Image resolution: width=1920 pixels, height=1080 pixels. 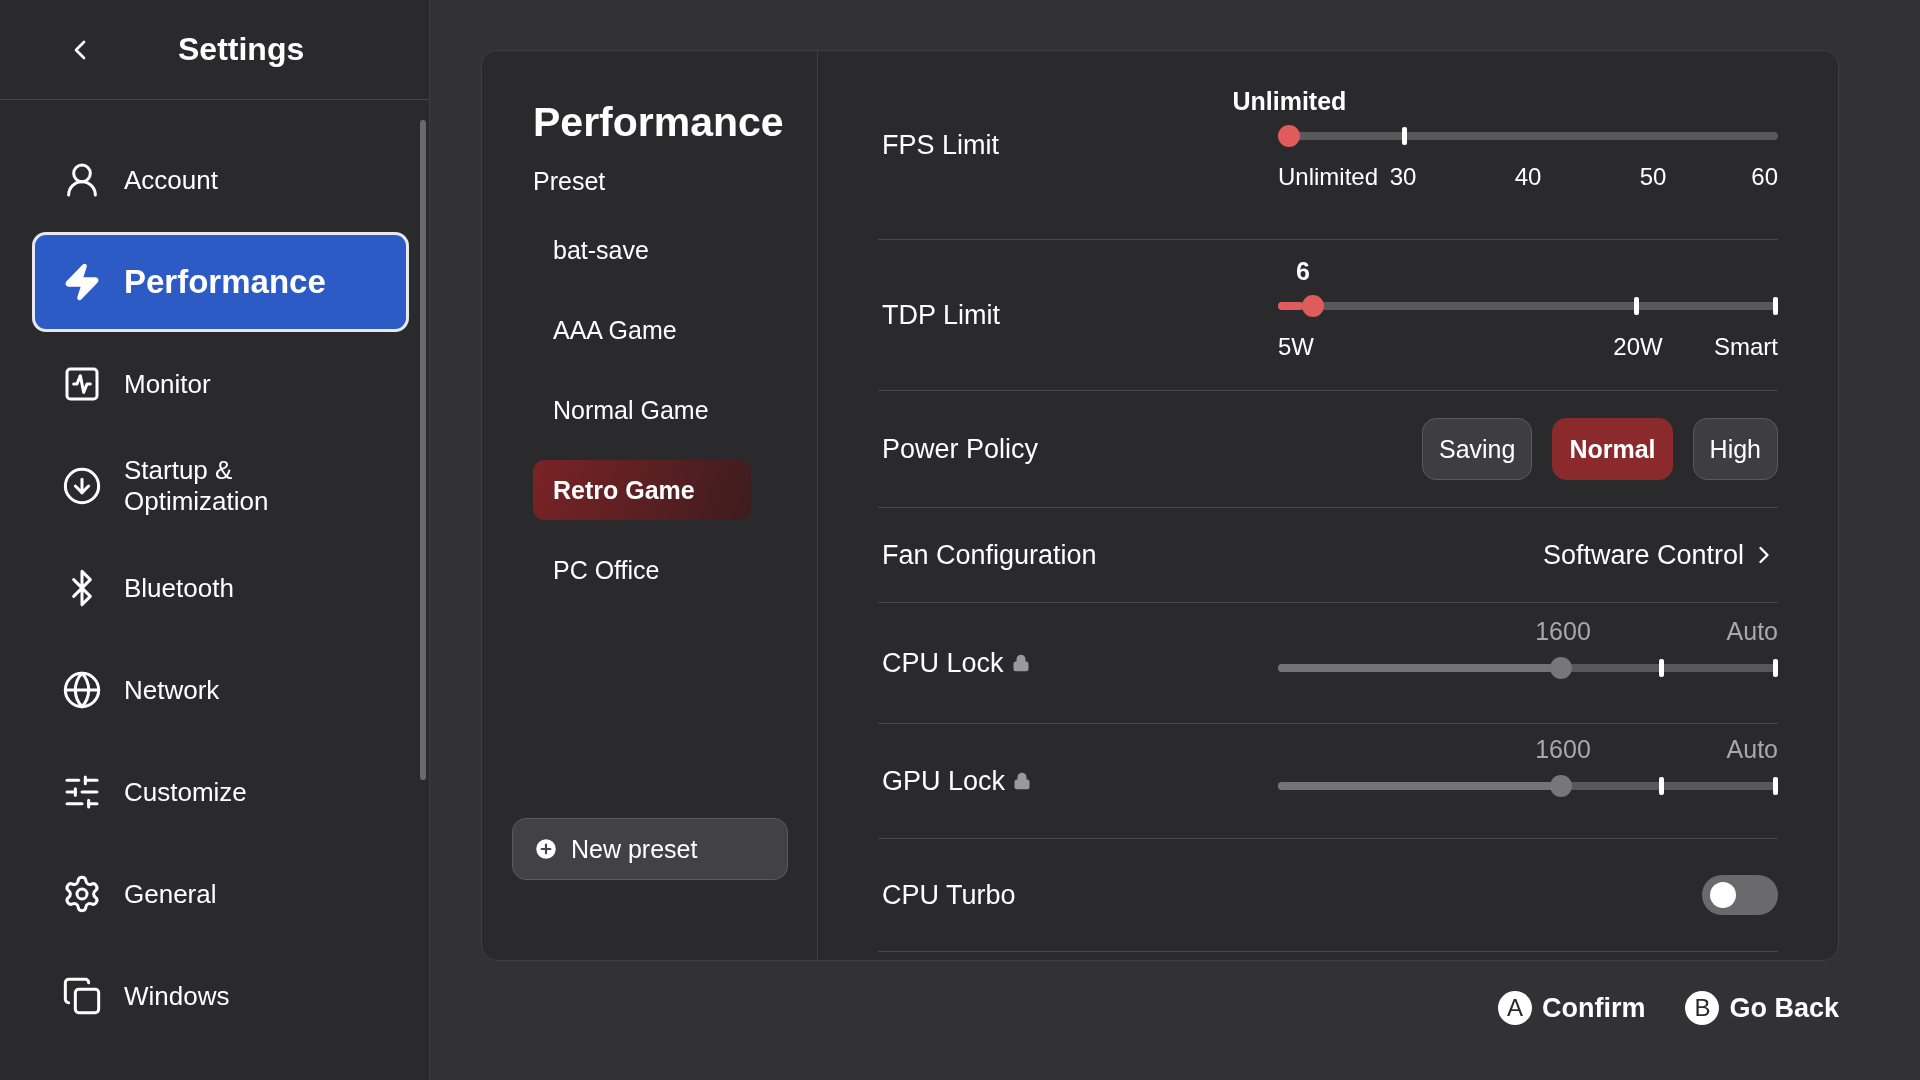 I want to click on setting-label: Fan Configuration, so click(x=989, y=555).